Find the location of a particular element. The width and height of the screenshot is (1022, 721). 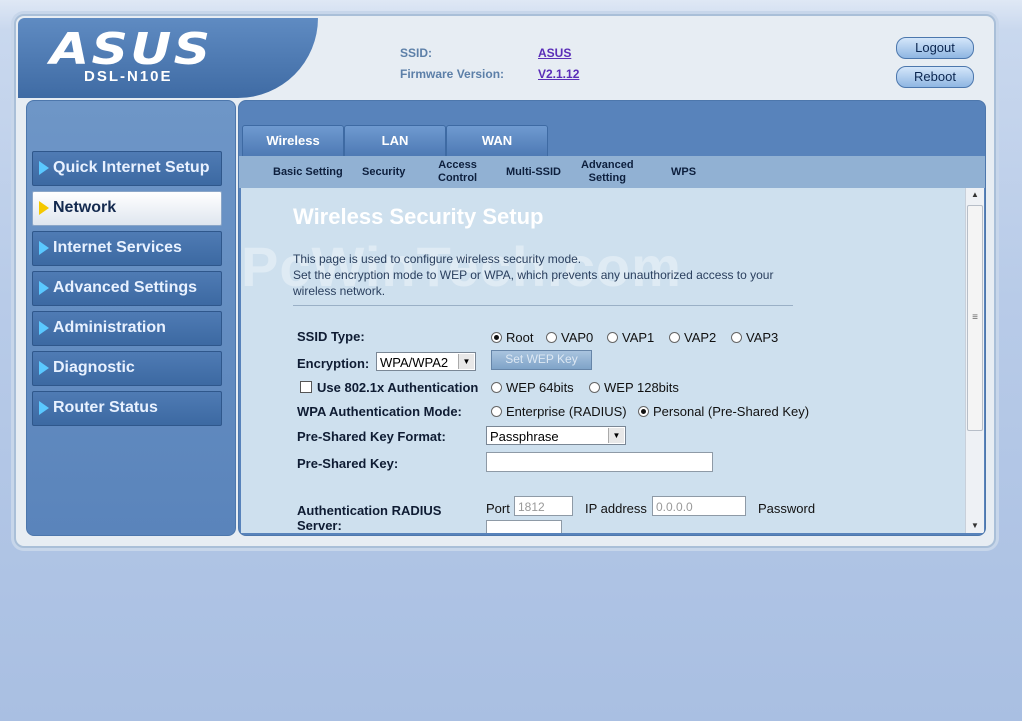

subtab-line: Access is located at coordinates (457, 165).